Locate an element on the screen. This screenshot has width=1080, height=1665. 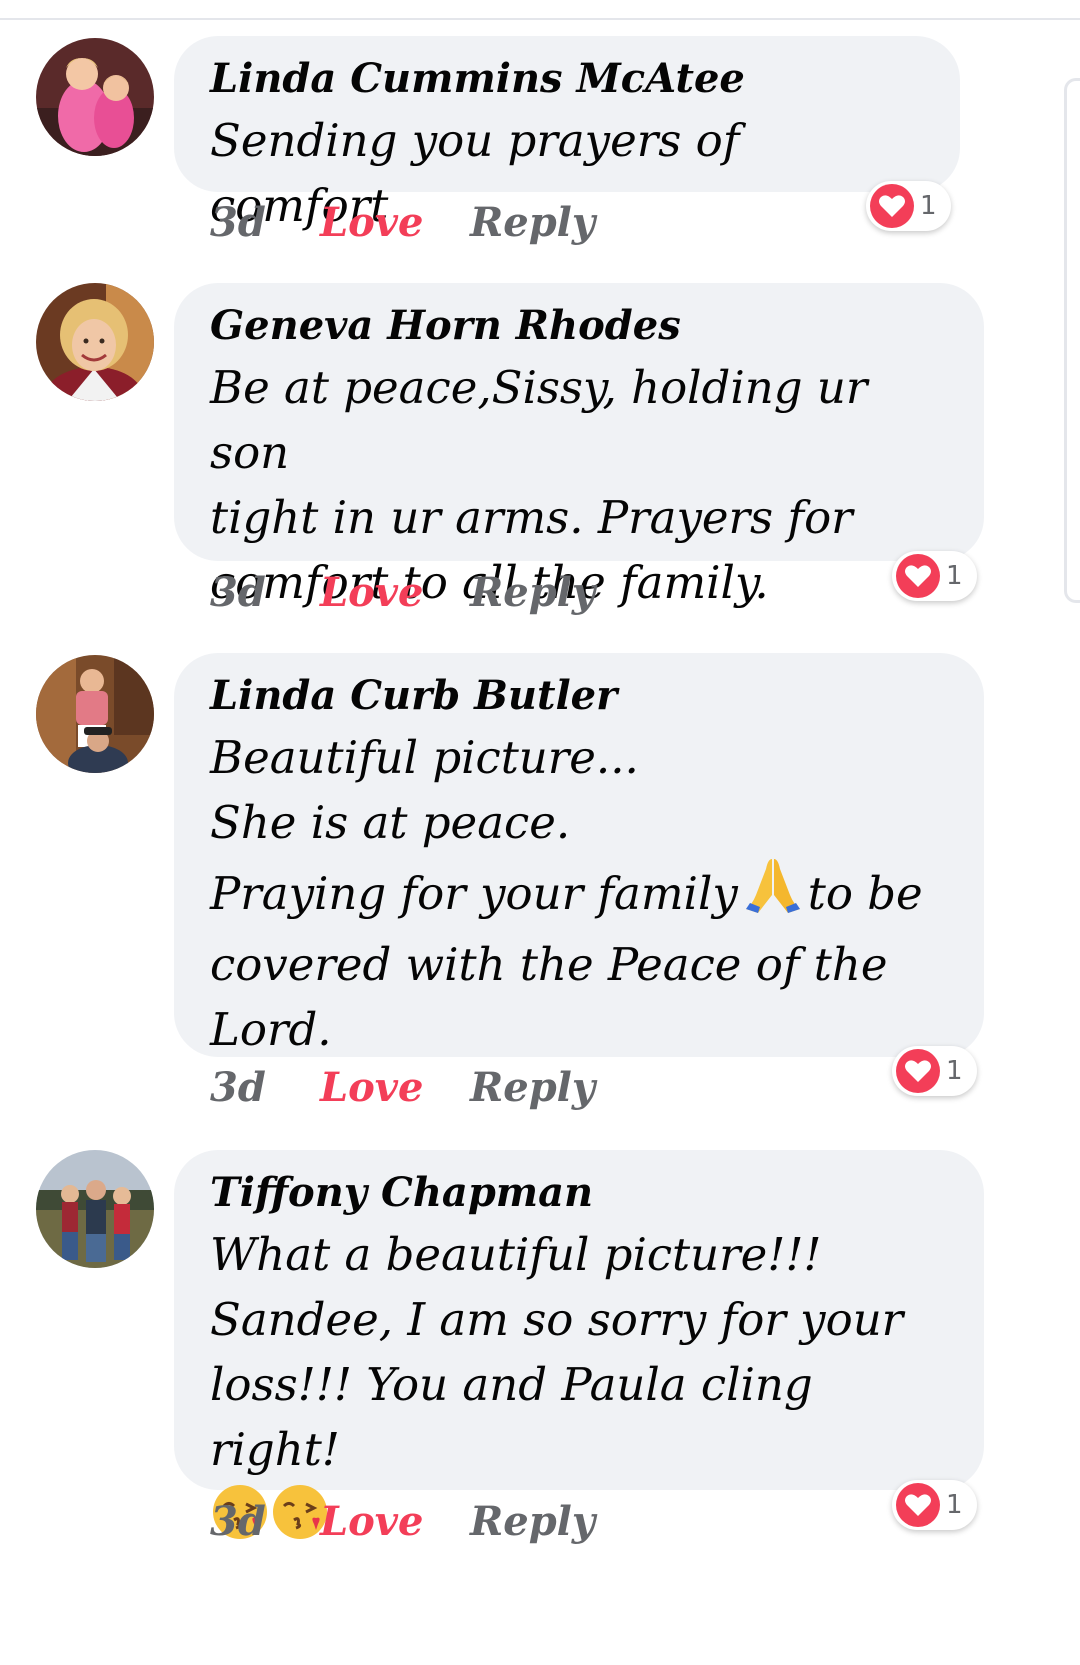
comment-line: Praying for your family to be is located at coordinates (580, 893).